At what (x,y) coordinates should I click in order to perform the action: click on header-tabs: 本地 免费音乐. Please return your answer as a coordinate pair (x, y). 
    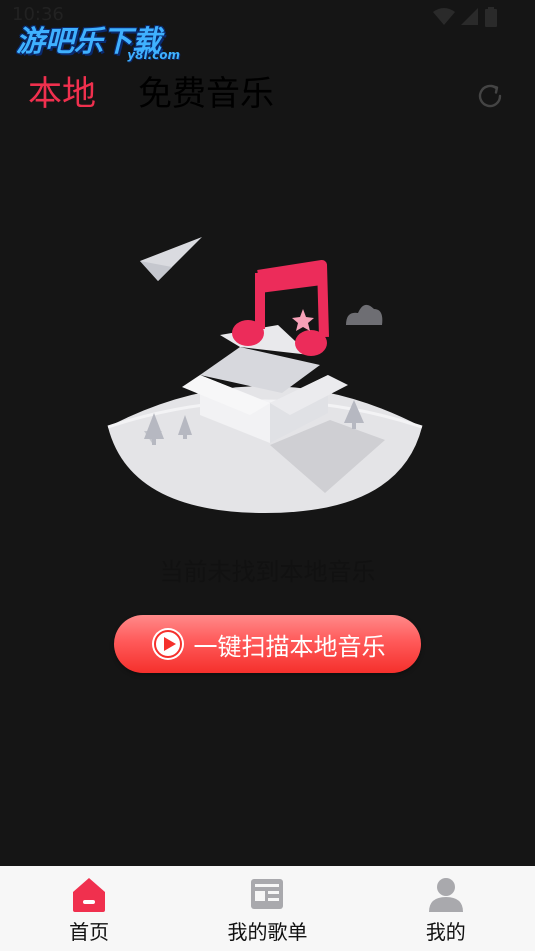
    Looking at the image, I should click on (151, 94).